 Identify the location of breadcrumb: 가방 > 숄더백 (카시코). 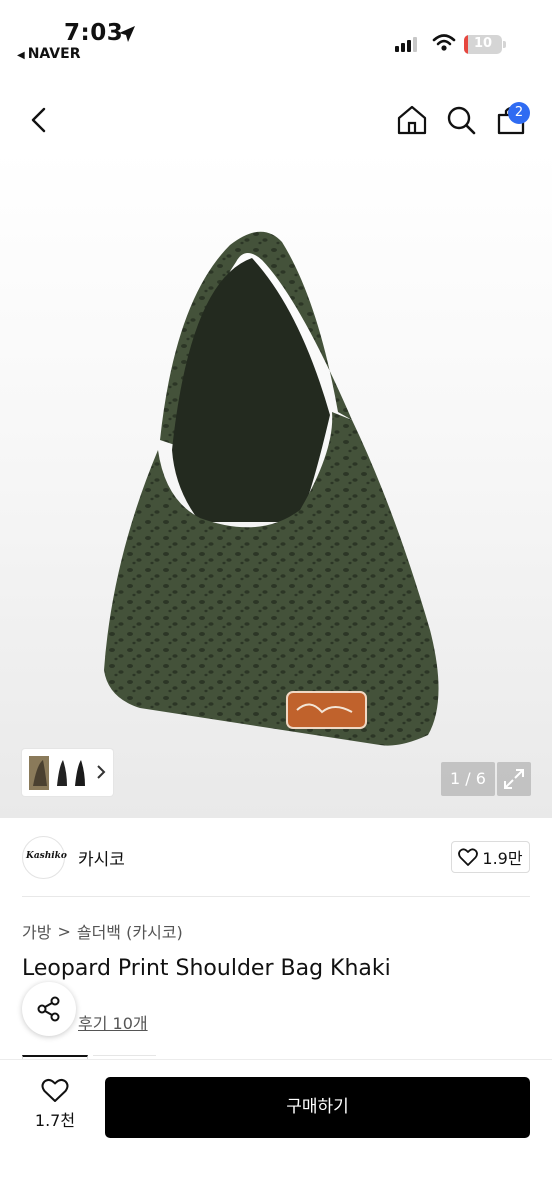
(102, 931).